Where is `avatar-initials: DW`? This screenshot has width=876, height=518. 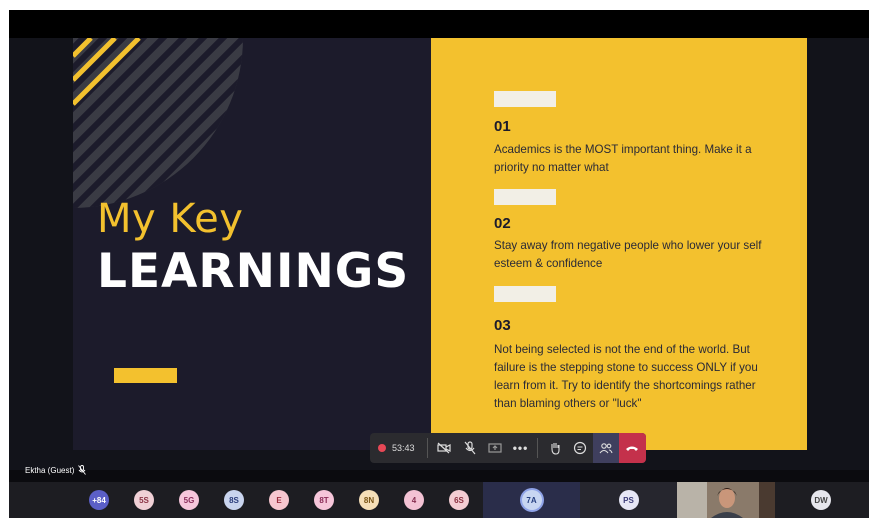 avatar-initials: DW is located at coordinates (821, 500).